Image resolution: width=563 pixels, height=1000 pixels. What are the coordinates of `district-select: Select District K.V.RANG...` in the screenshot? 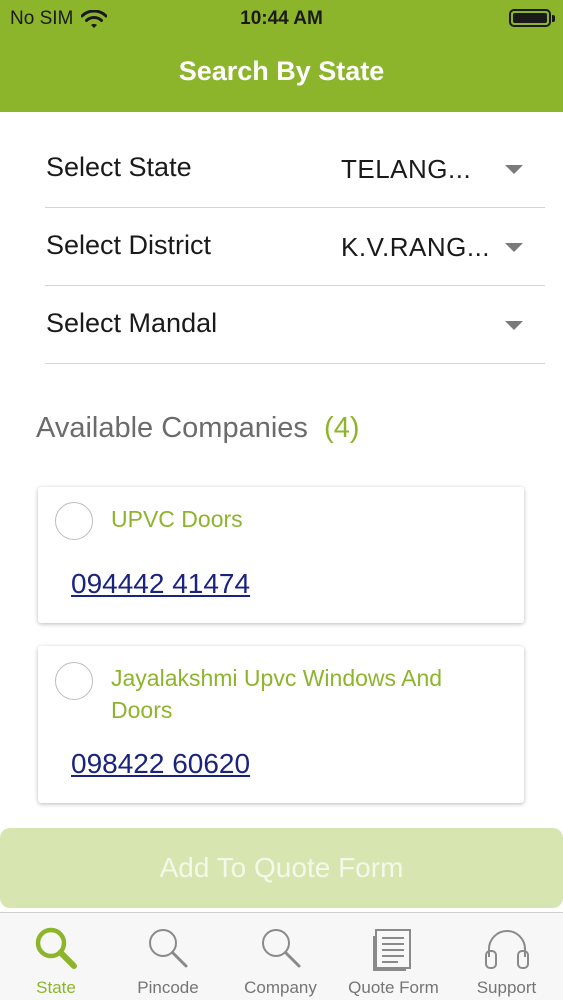 It's located at (295, 247).